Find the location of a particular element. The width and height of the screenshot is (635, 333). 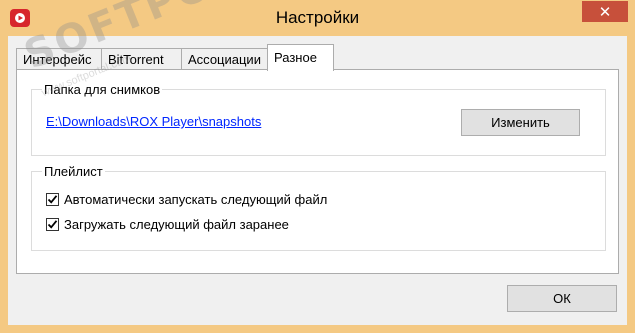

title-bar: Настройки ✕ is located at coordinates (317, 18).